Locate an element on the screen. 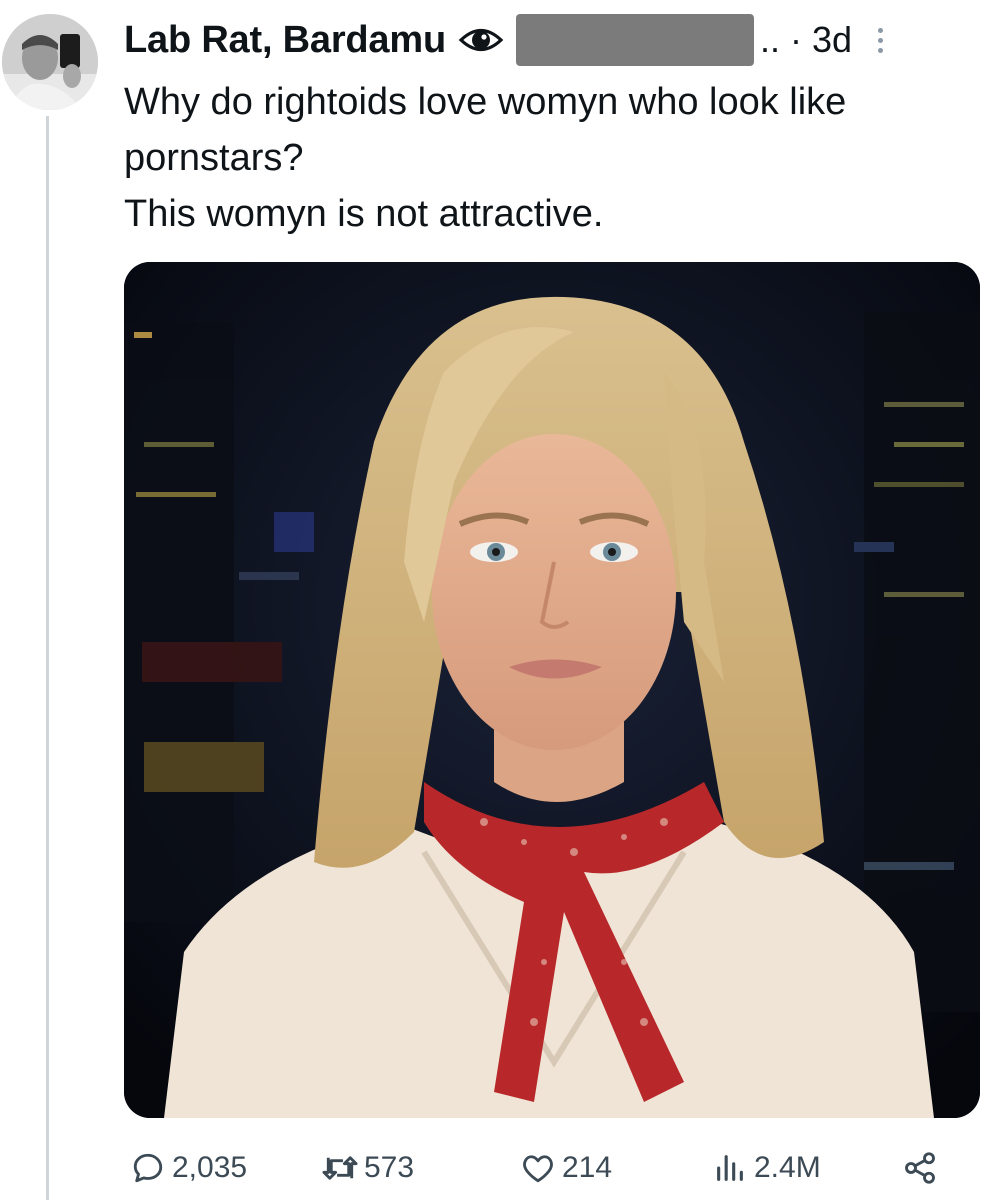  timestamp: .. · 3d is located at coordinates (806, 40).